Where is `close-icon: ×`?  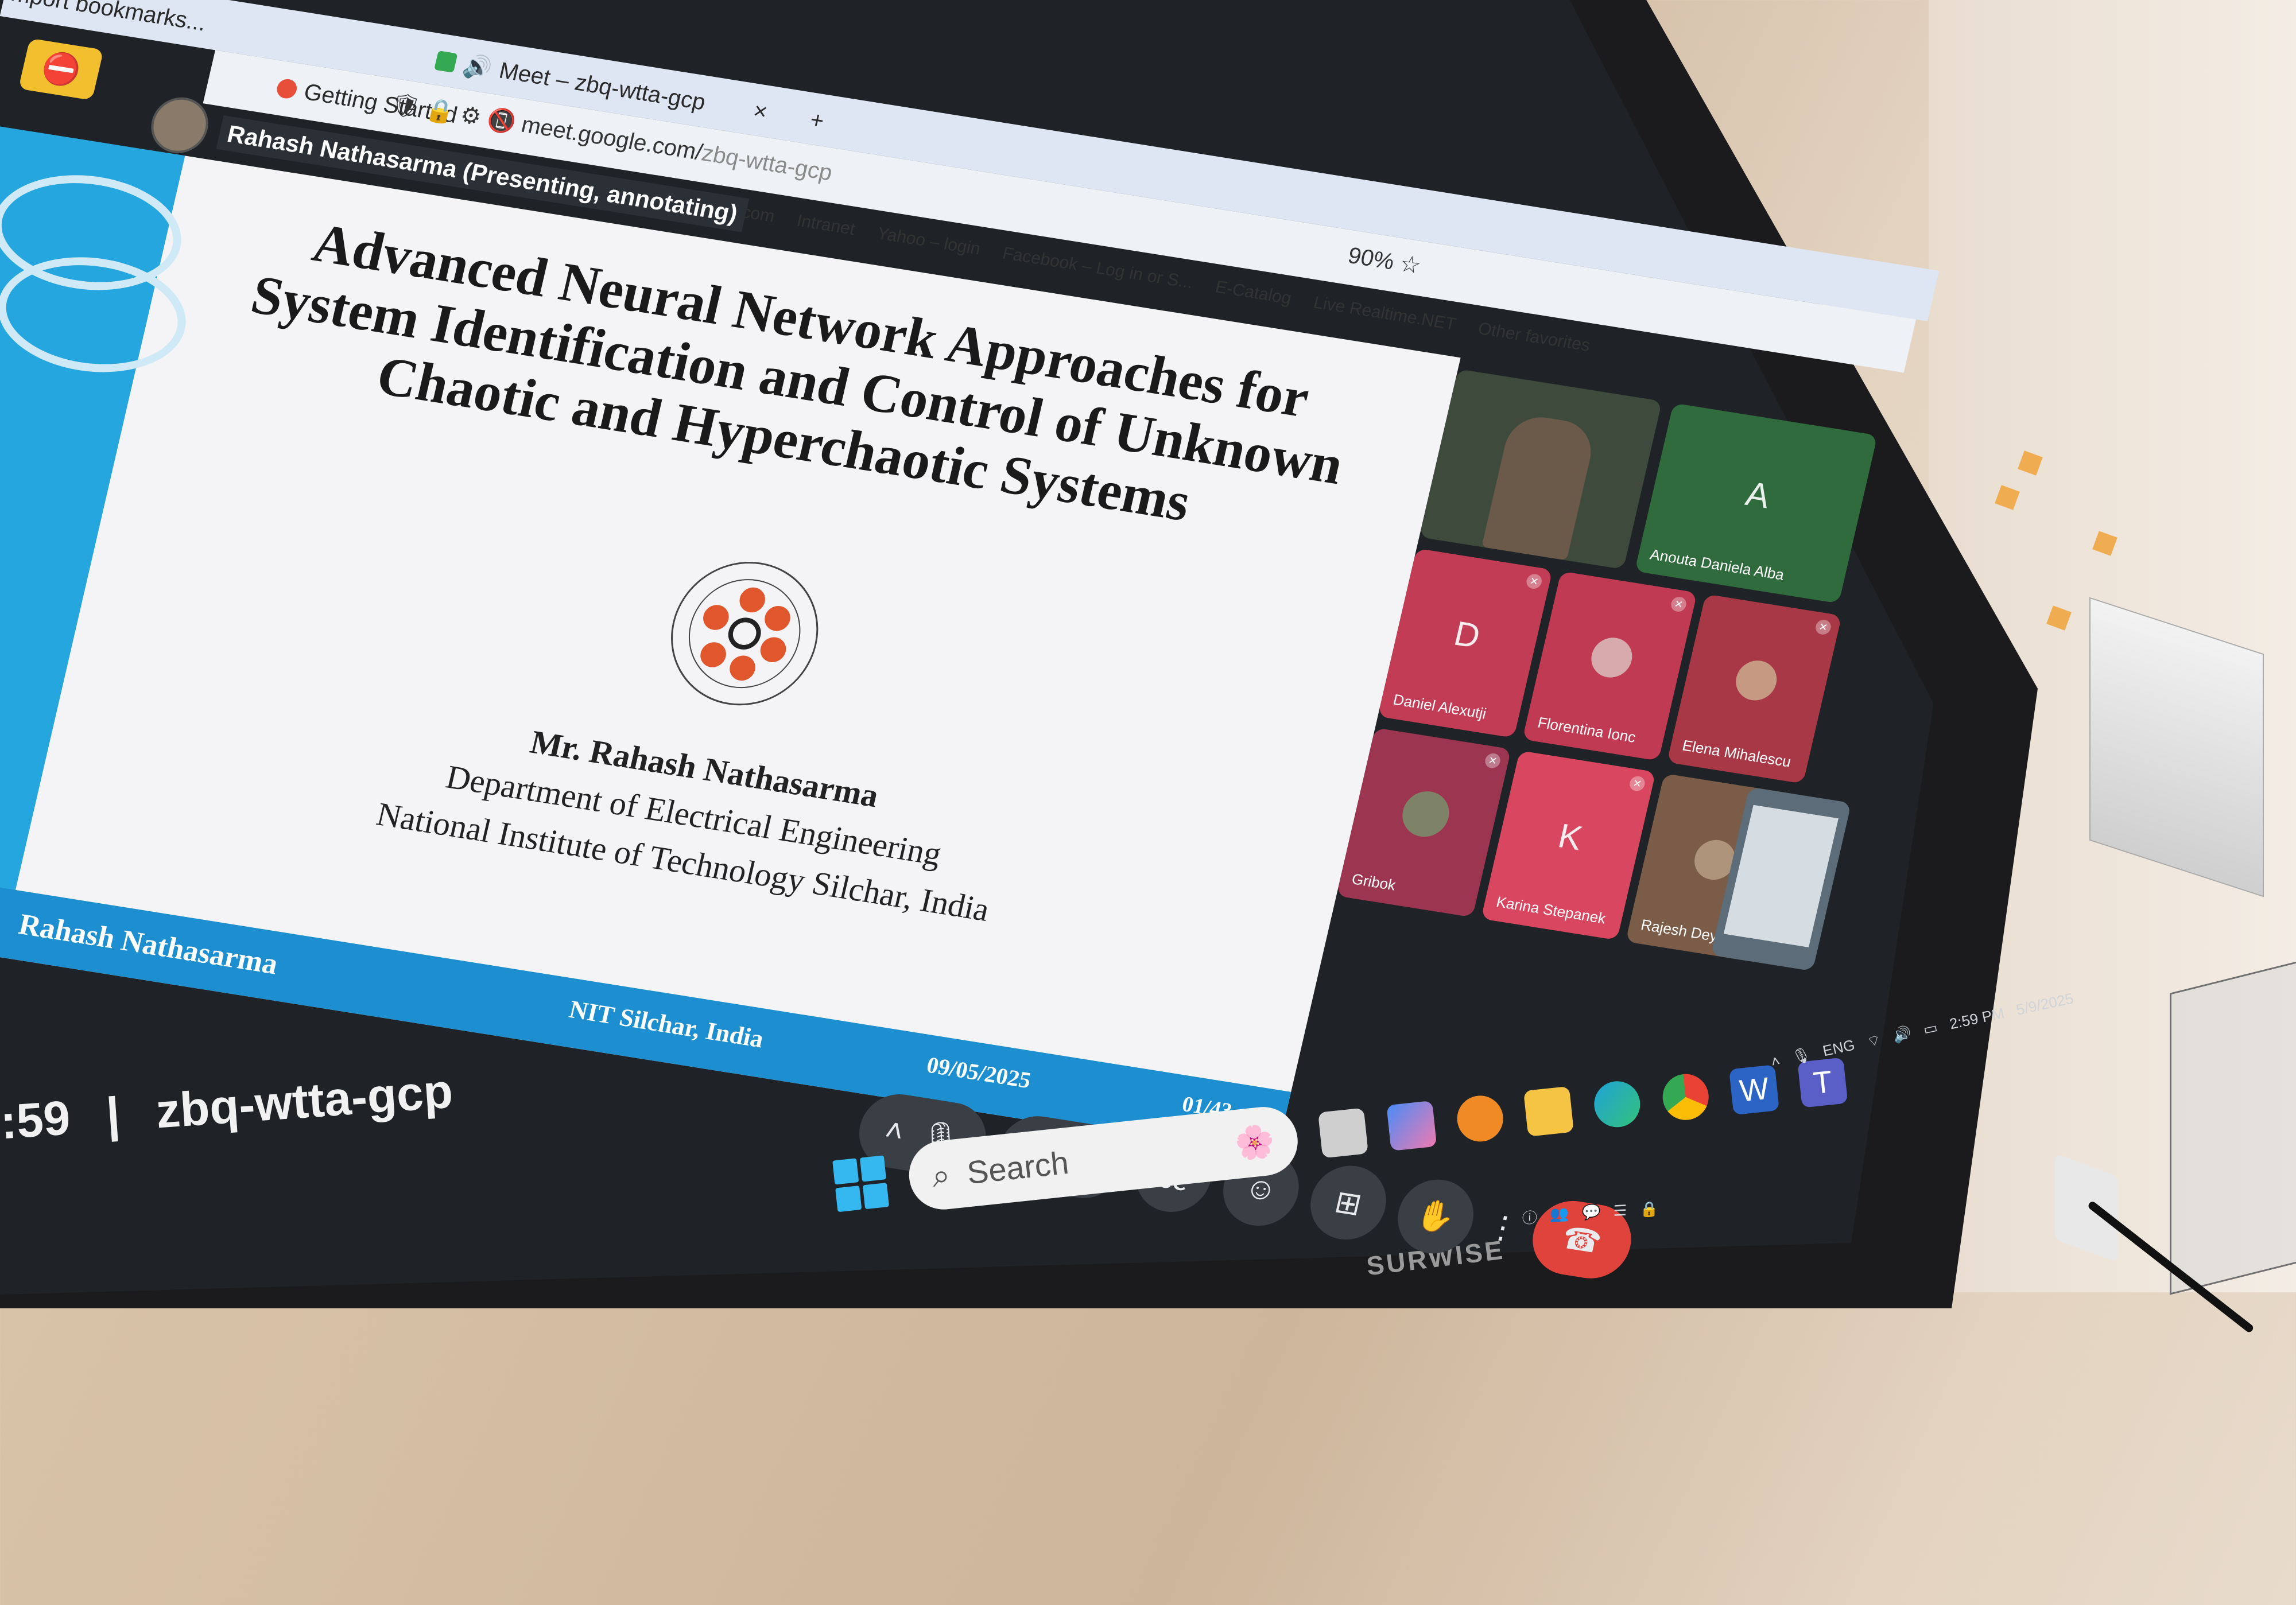
close-icon: × is located at coordinates (760, 112).